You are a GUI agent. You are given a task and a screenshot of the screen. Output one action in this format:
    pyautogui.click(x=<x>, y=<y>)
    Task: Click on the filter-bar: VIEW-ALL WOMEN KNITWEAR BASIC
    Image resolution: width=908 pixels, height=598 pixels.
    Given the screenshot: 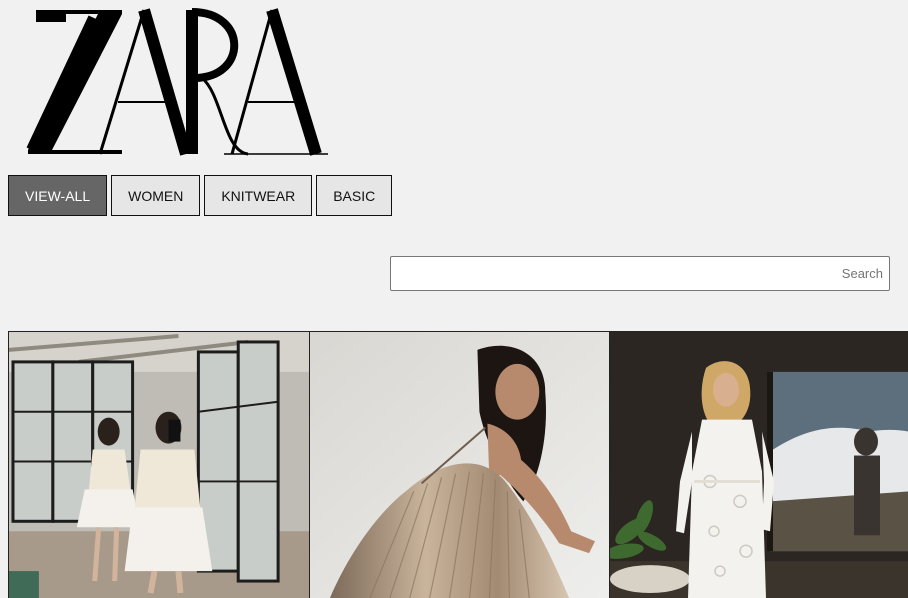 What is the action you would take?
    pyautogui.click(x=200, y=195)
    